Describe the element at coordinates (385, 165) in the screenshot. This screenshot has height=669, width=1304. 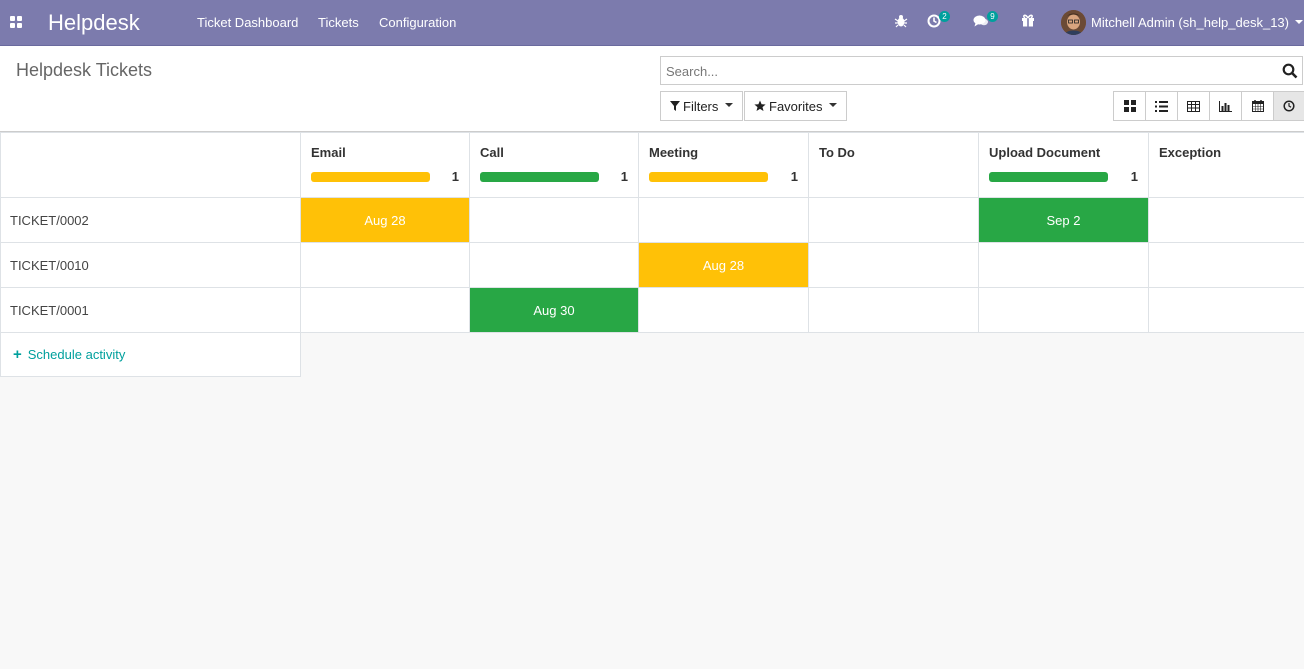
I see `column-header-email: Email 1` at that location.